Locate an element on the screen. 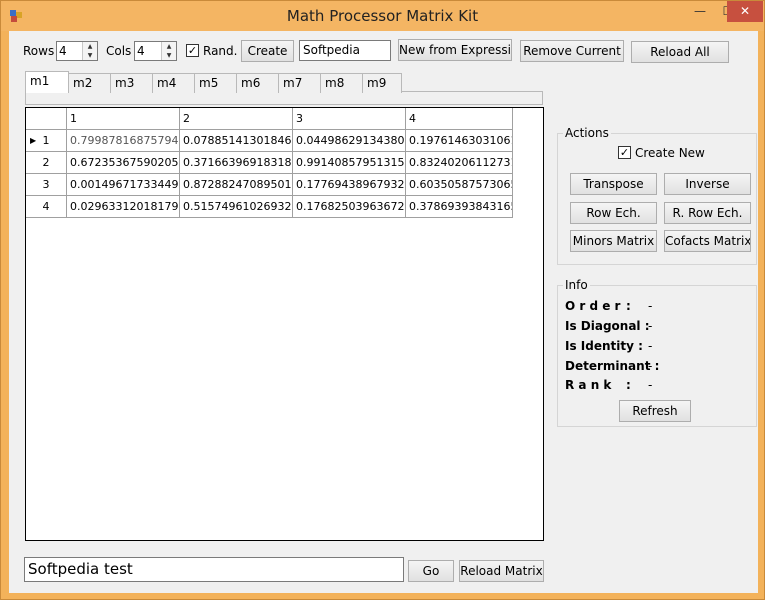  grid-cell: 0.0014967173344906 is located at coordinates (123, 185).